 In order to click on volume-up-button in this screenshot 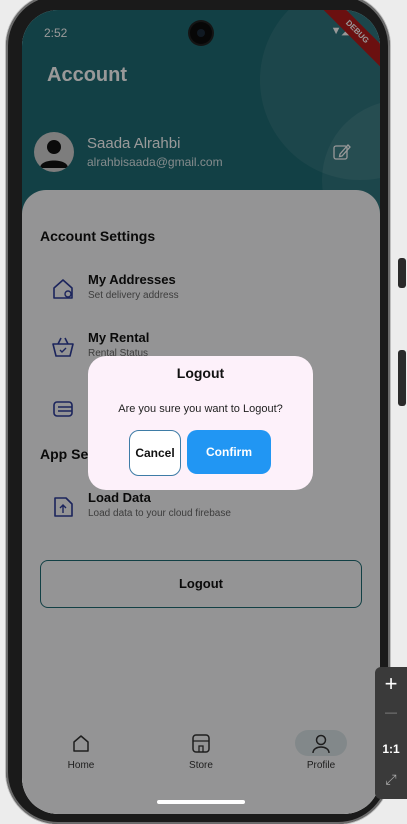, I will do `click(402, 273)`.